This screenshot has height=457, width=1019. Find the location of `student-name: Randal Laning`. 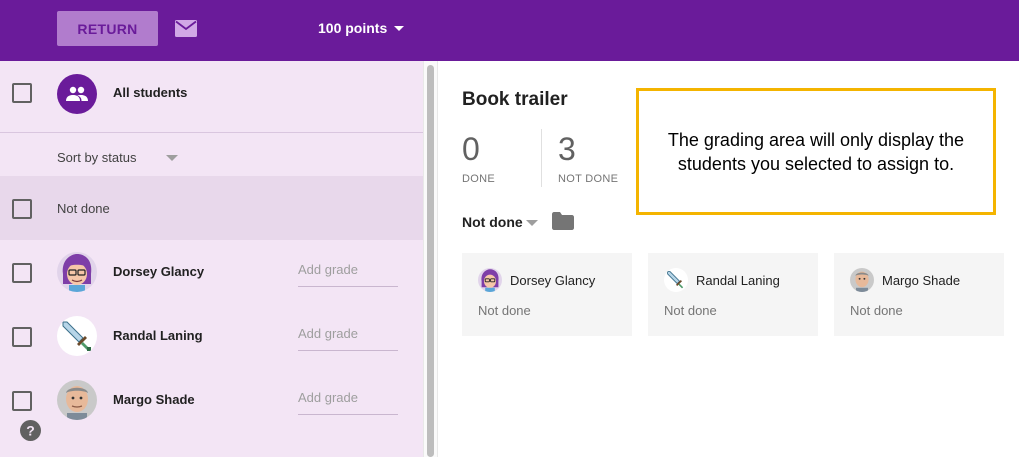

student-name: Randal Laning is located at coordinates (158, 335).